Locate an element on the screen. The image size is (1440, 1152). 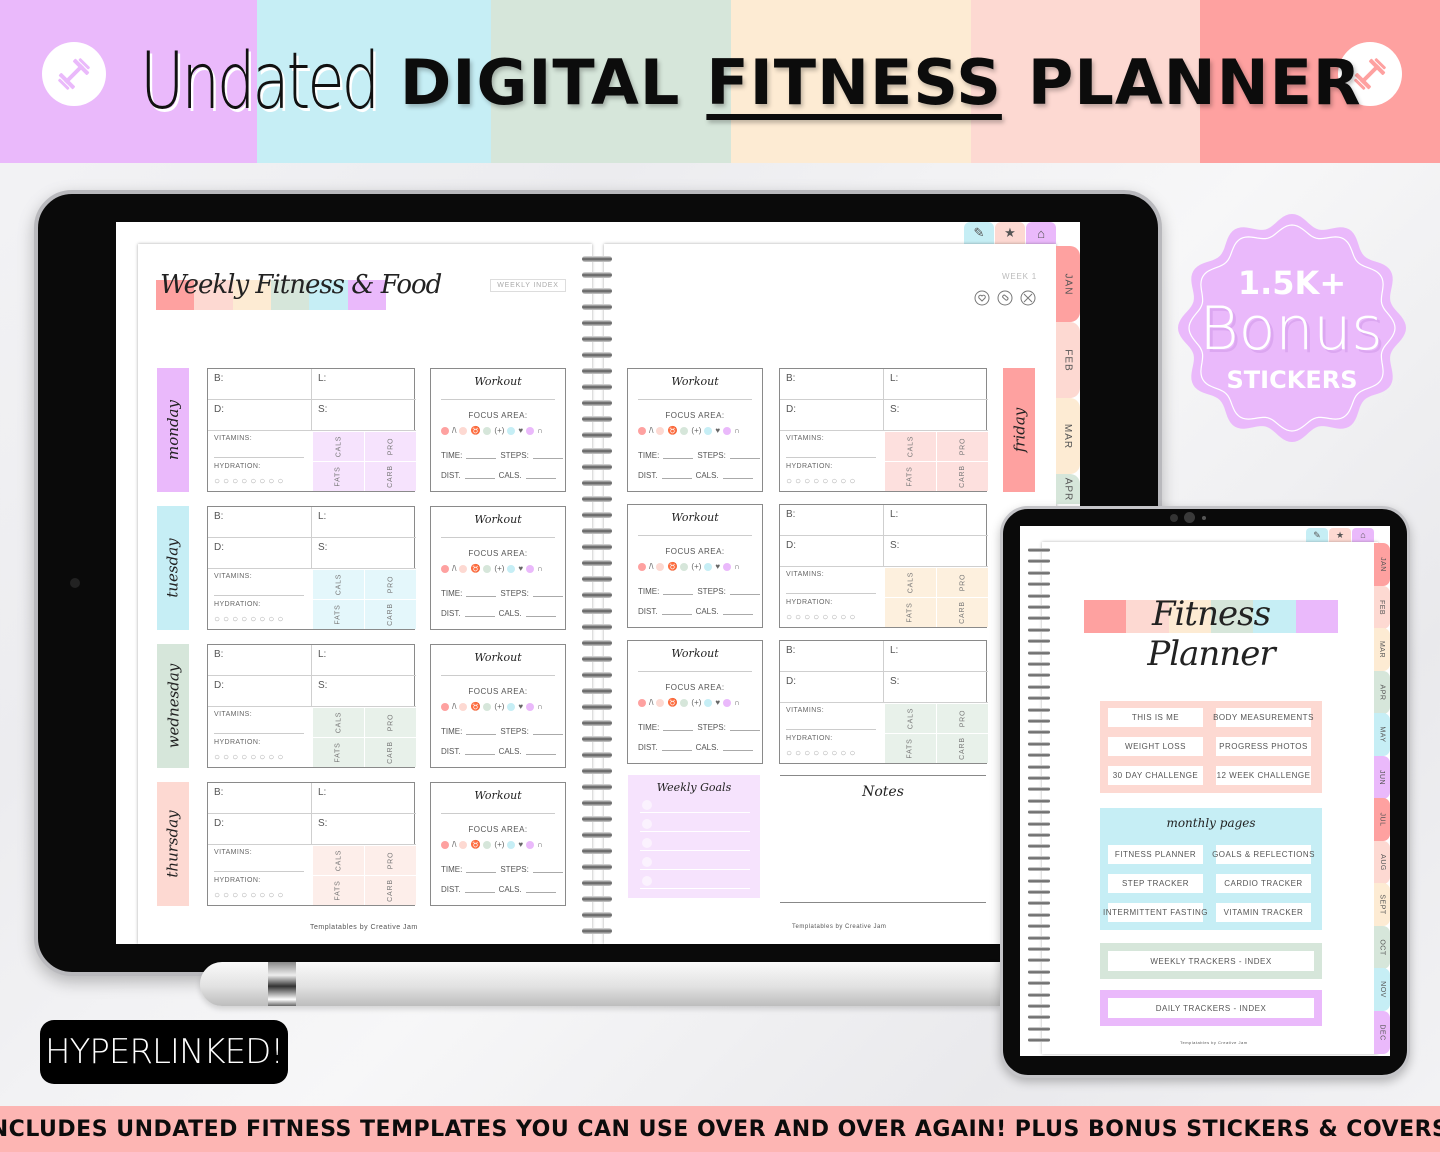
day-label-monday: monday is located at coordinates (173, 430).